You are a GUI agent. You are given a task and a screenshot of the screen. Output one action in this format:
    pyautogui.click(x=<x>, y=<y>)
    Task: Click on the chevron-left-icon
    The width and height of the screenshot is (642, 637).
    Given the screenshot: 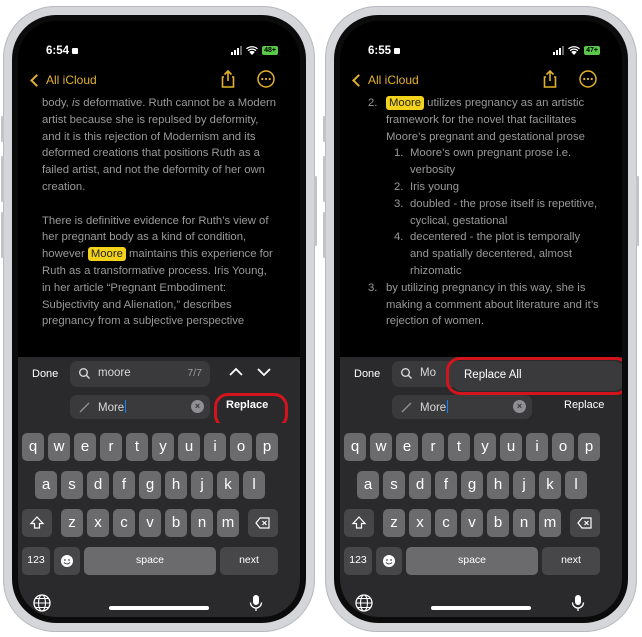 What is the action you would take?
    pyautogui.click(x=36, y=80)
    